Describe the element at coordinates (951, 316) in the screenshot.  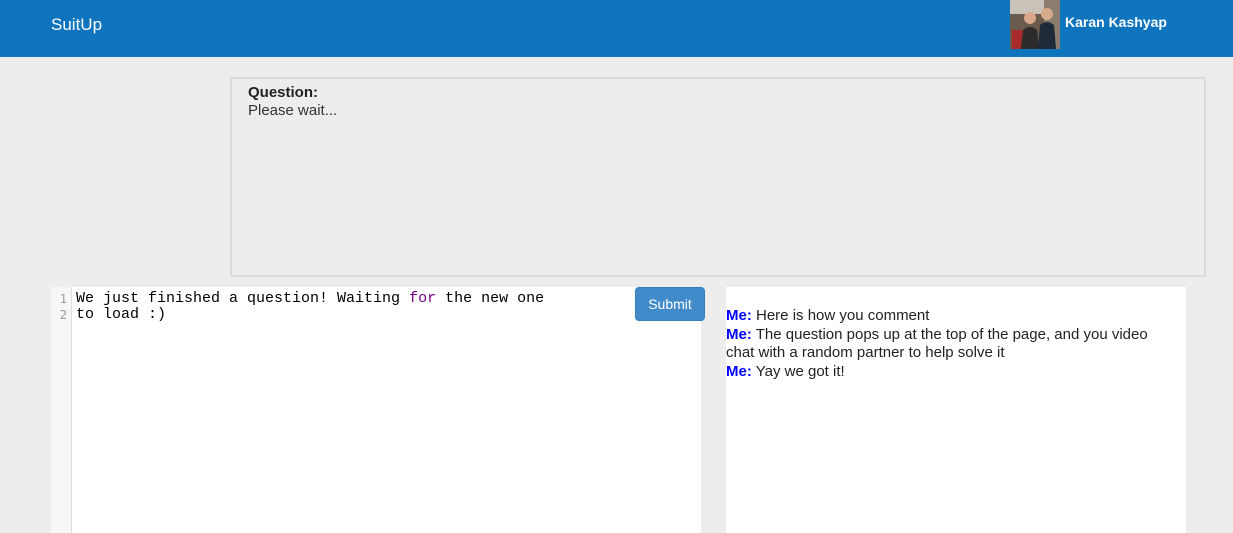
I see `chat-message: Me: Here is how you comment` at that location.